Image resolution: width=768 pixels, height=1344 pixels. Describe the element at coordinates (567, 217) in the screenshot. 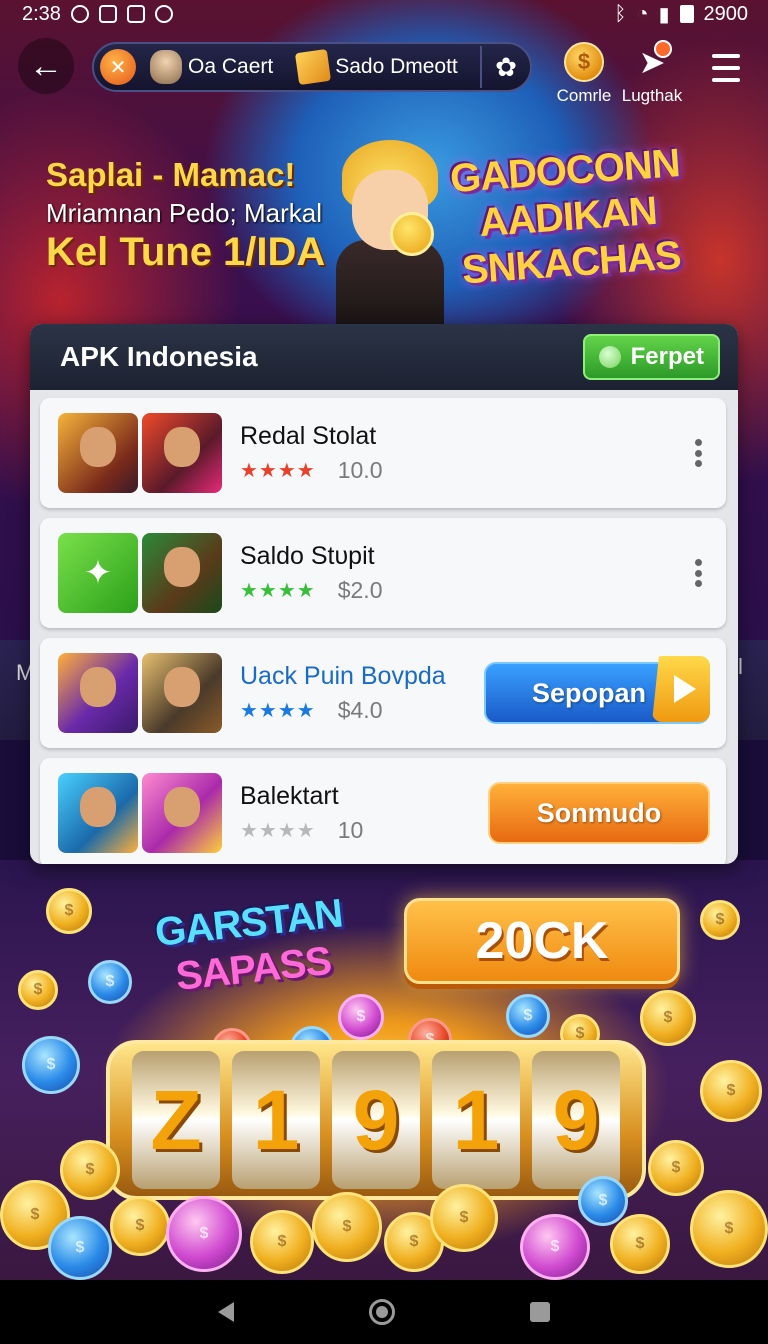

I see `hero-game-logo: GADOCONN AADIKAN SNKACHAS` at that location.